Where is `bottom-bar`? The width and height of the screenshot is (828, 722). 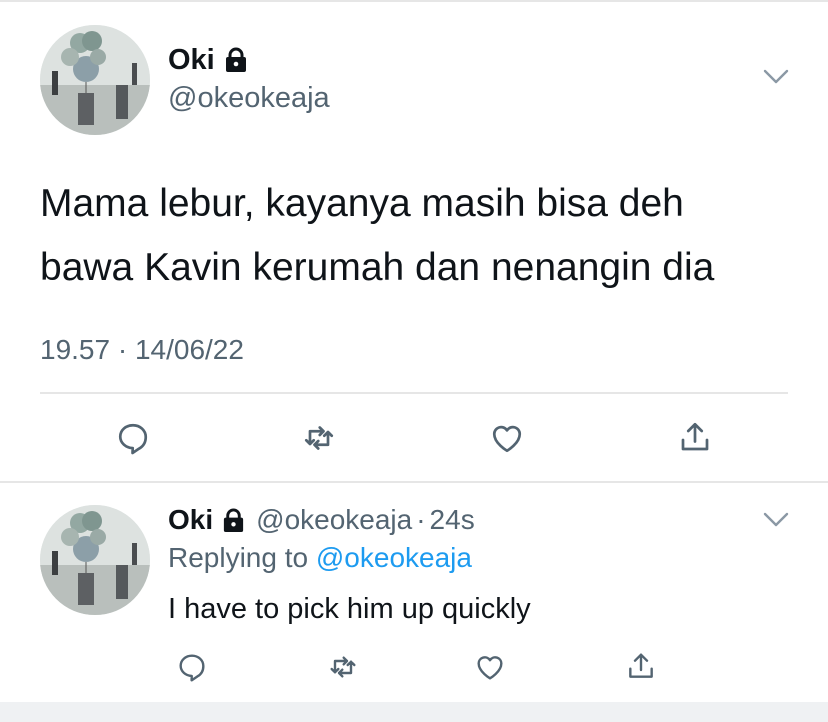 bottom-bar is located at coordinates (414, 712).